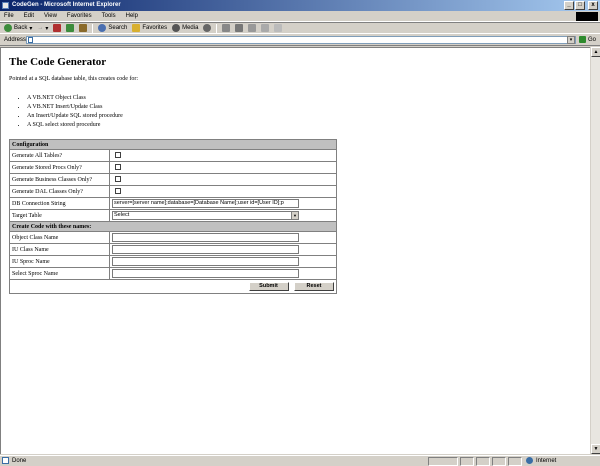 The image size is (600, 466). What do you see at coordinates (205, 261) in the screenshot?
I see `iu-sproc-input` at bounding box center [205, 261].